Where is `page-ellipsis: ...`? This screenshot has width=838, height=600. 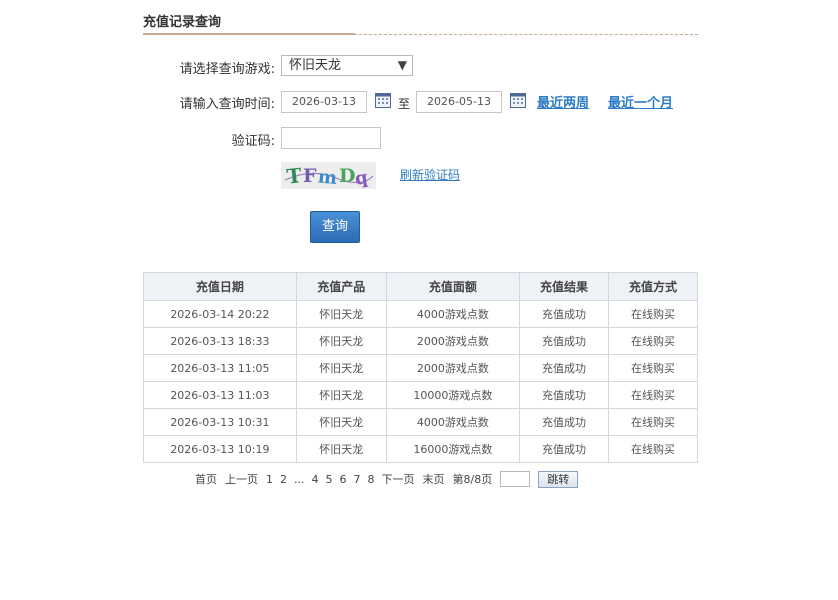 page-ellipsis: ... is located at coordinates (299, 479).